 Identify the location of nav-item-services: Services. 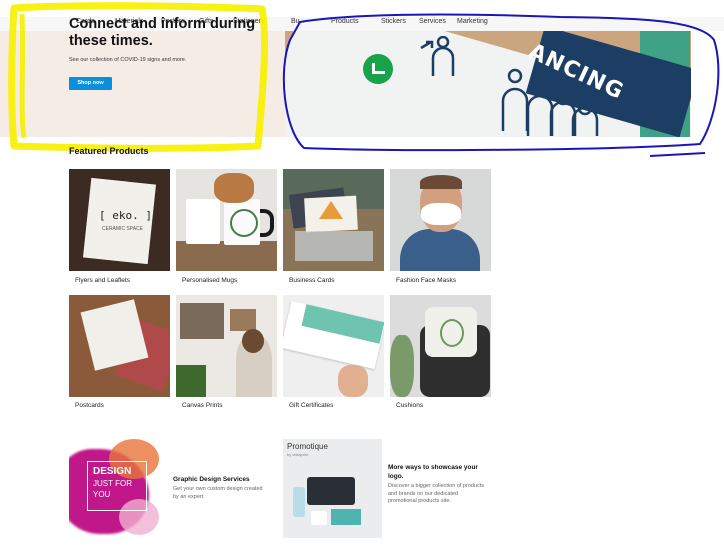
(432, 21).